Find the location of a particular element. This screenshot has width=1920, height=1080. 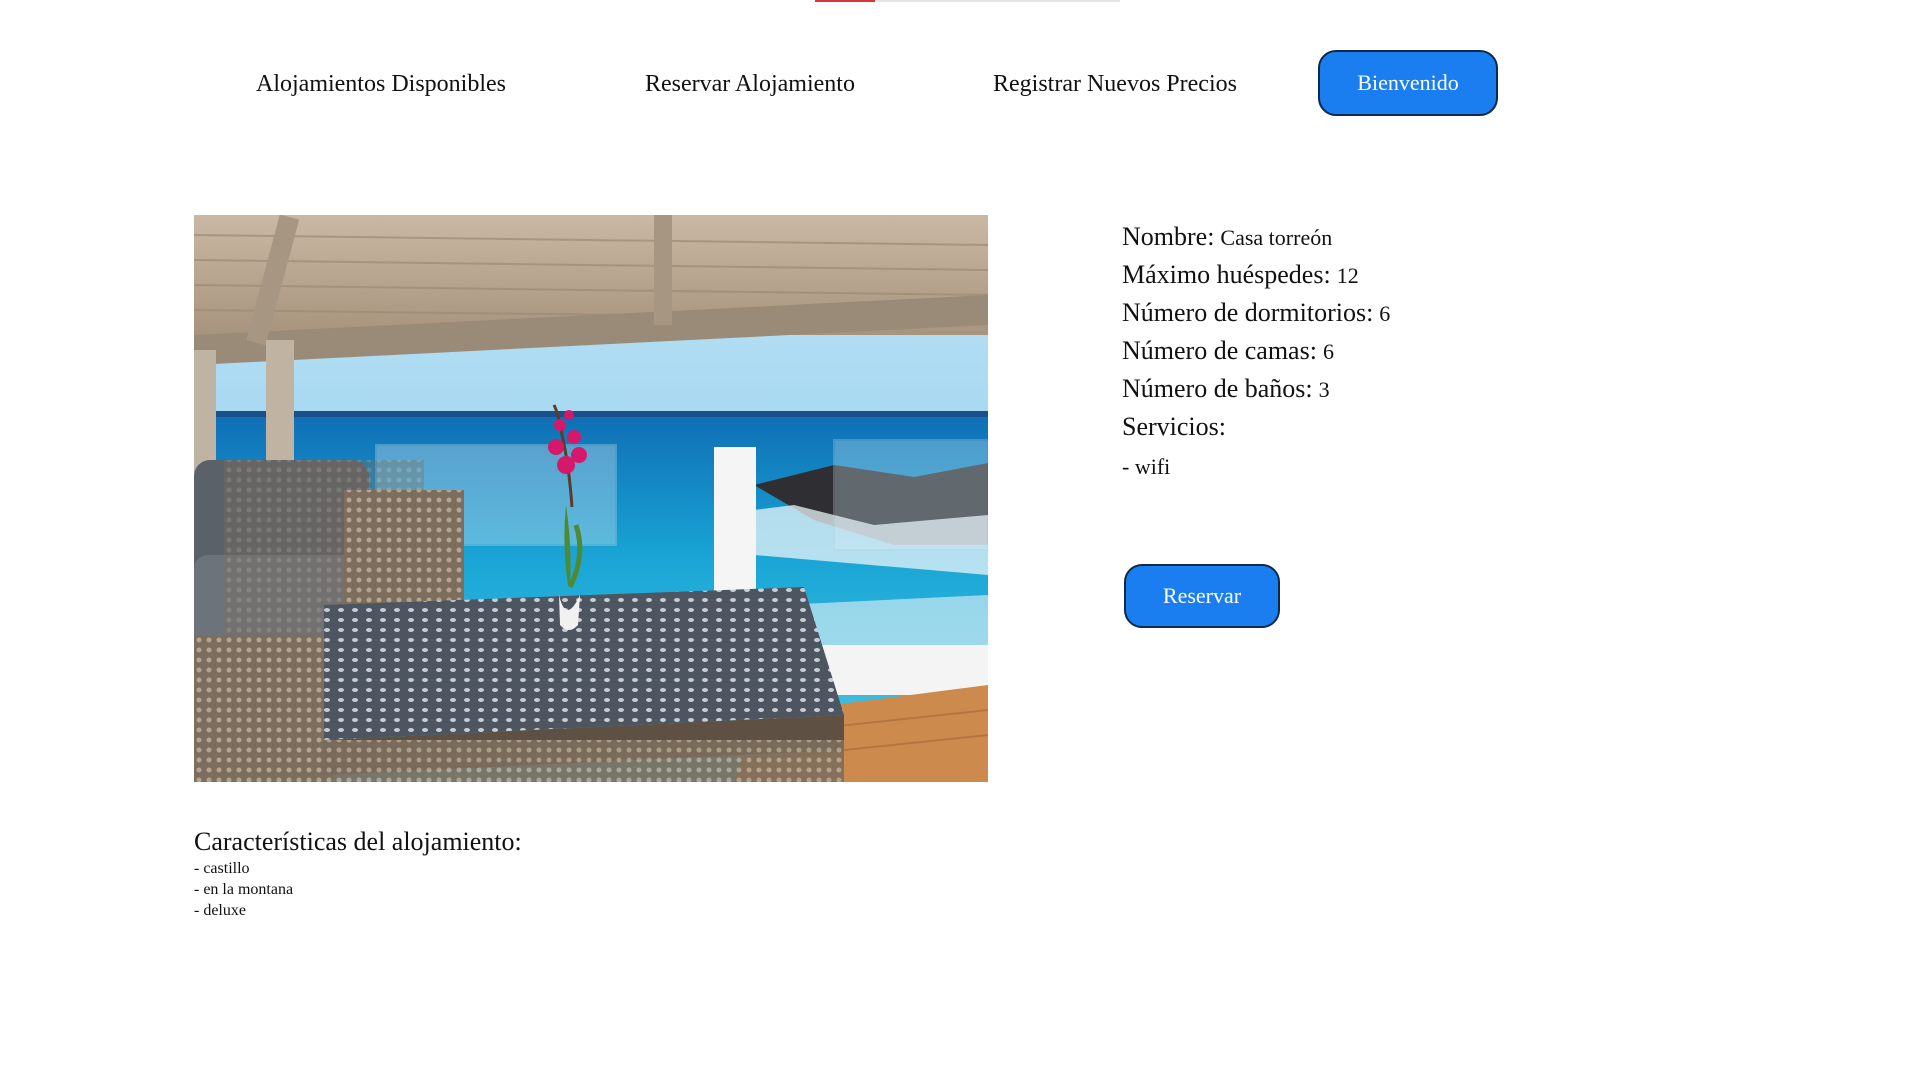

detail-label: Máximo huéspedes: is located at coordinates (1226, 274).